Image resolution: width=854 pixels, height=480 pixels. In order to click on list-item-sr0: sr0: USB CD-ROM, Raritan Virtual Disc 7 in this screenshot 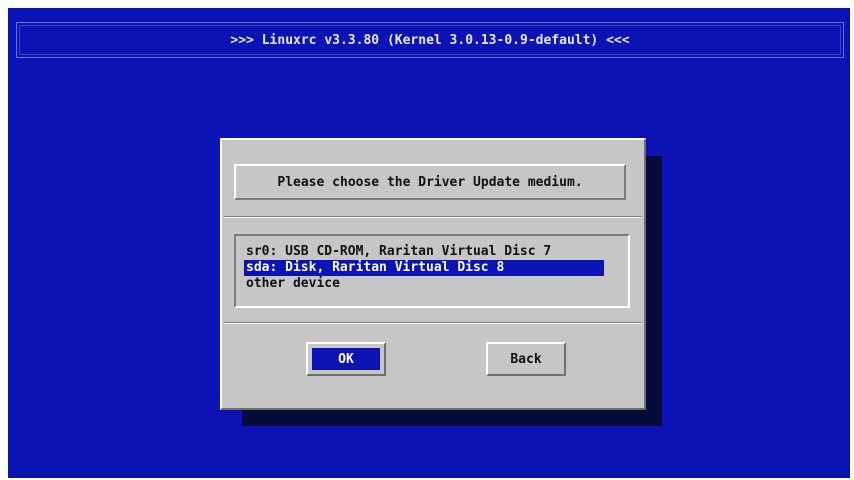, I will do `click(424, 252)`.